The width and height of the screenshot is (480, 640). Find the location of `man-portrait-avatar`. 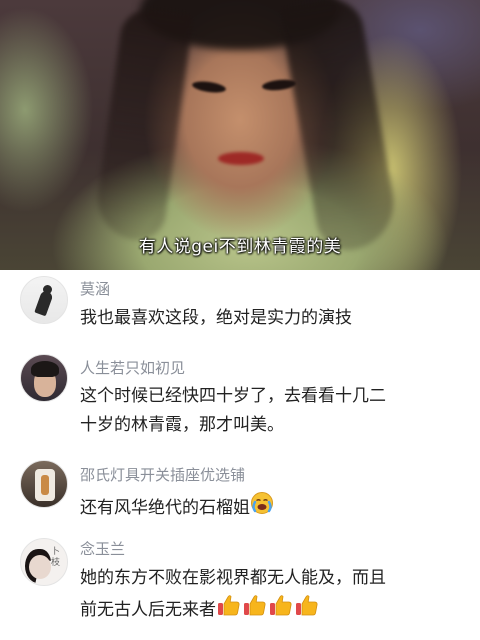

man-portrait-avatar is located at coordinates (44, 378).